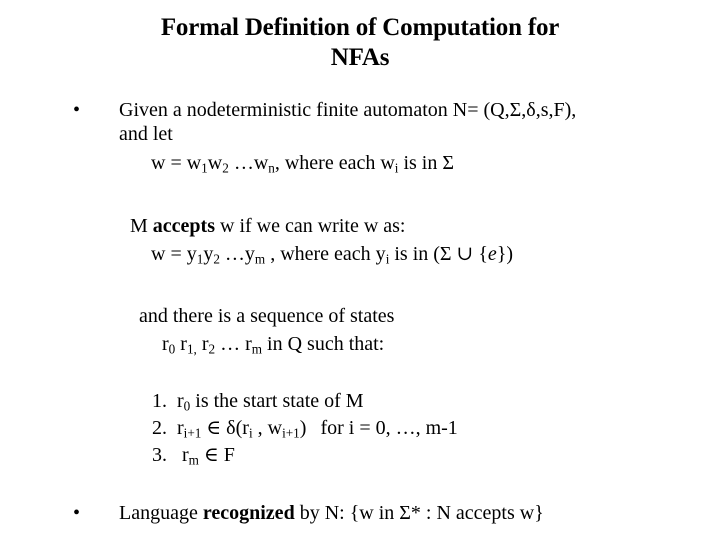  I want to click on condition-3-r: r, so click(183, 455).